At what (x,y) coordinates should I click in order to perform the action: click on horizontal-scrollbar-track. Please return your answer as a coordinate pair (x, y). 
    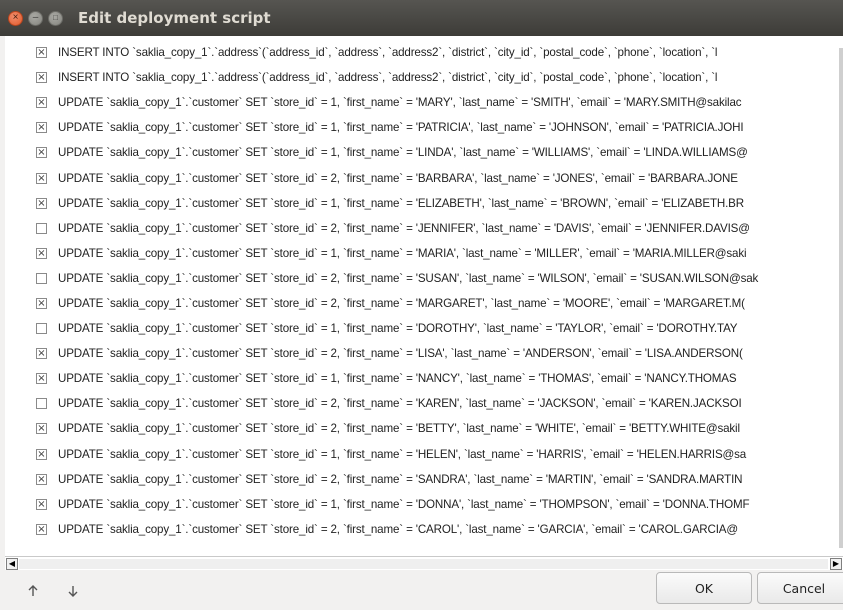
    Looking at the image, I should click on (423, 564).